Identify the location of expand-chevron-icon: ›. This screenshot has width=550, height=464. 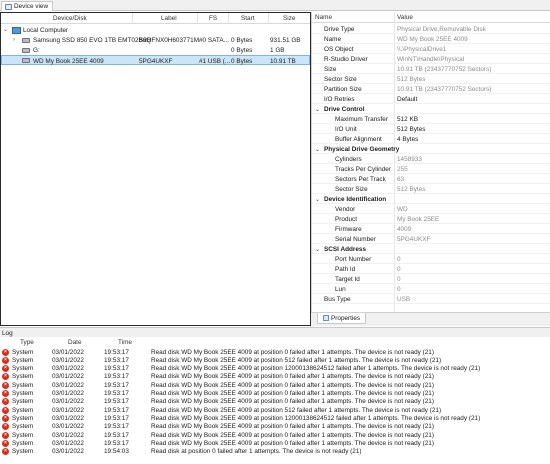
(14, 40).